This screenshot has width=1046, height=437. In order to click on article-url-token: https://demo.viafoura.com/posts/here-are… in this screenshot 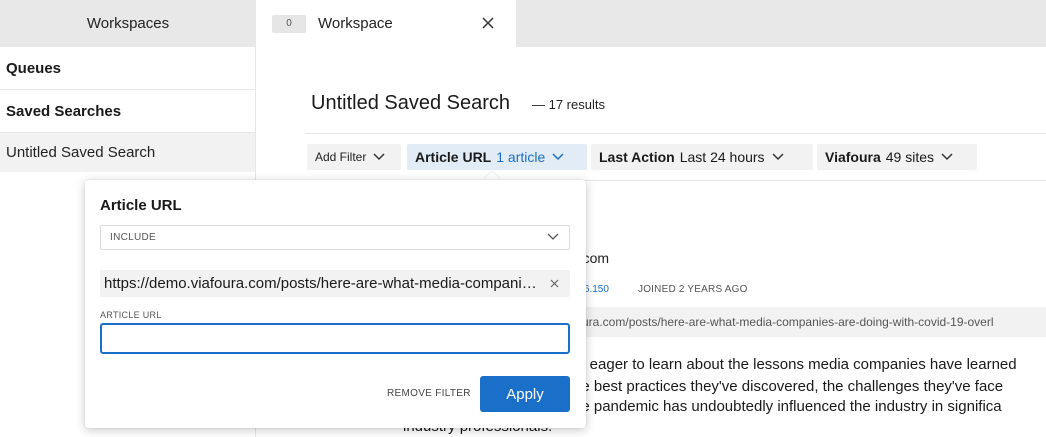, I will do `click(335, 283)`.